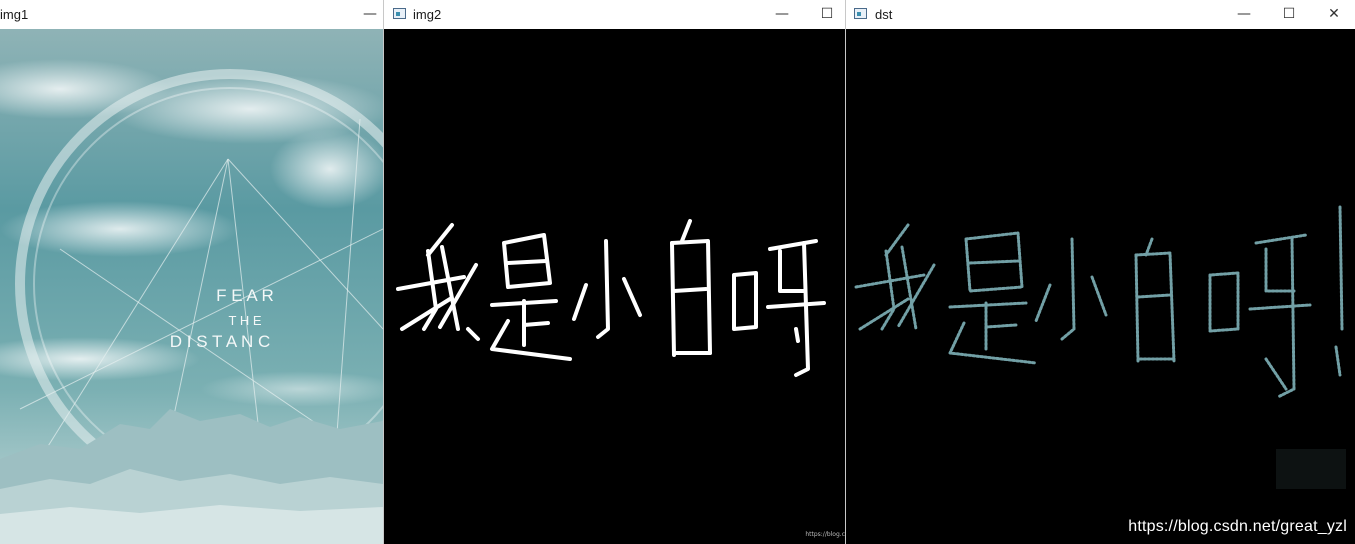 Image resolution: width=1355 pixels, height=544 pixels. Describe the element at coordinates (14, 14) in the screenshot. I see `window-title: img1` at that location.